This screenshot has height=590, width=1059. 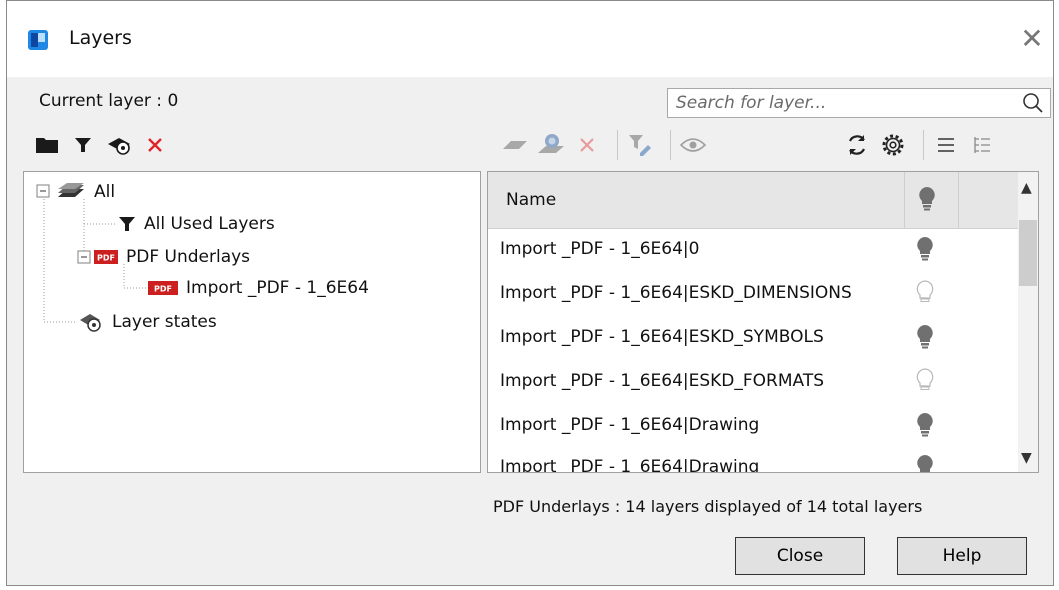 What do you see at coordinates (662, 381) in the screenshot?
I see `layer-name: Import _PDF - 1_6E64|ESKD_FORMATS` at bounding box center [662, 381].